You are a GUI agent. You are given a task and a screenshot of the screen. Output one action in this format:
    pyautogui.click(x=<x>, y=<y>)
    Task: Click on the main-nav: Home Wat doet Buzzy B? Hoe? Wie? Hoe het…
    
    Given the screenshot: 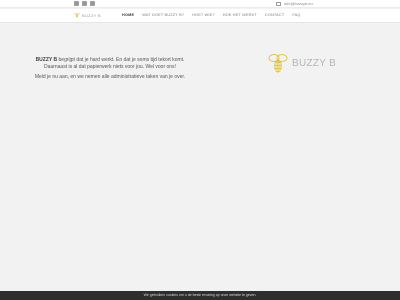 What is the action you would take?
    pyautogui.click(x=211, y=15)
    